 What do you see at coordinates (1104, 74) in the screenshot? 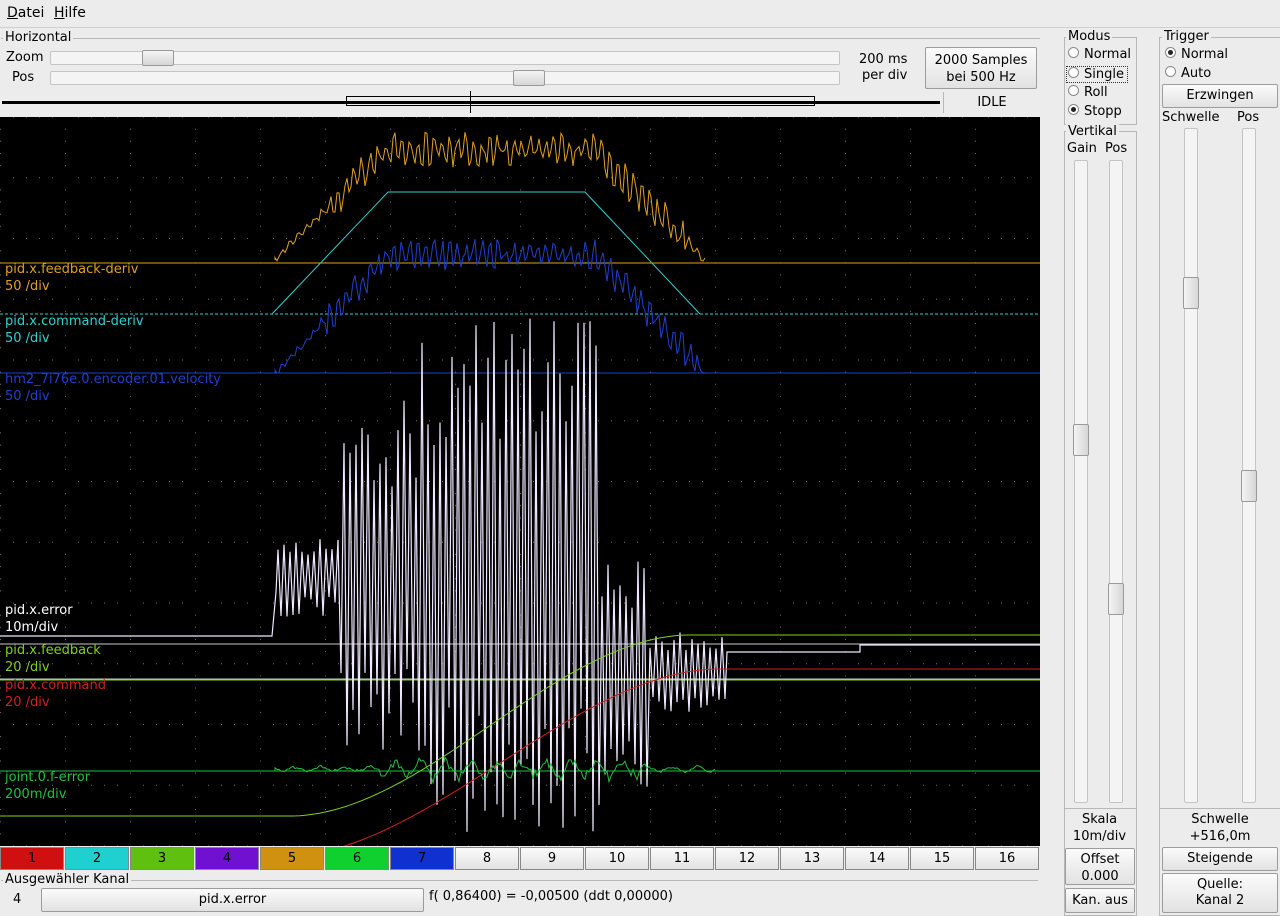
I see `modus-option-label: Single` at bounding box center [1104, 74].